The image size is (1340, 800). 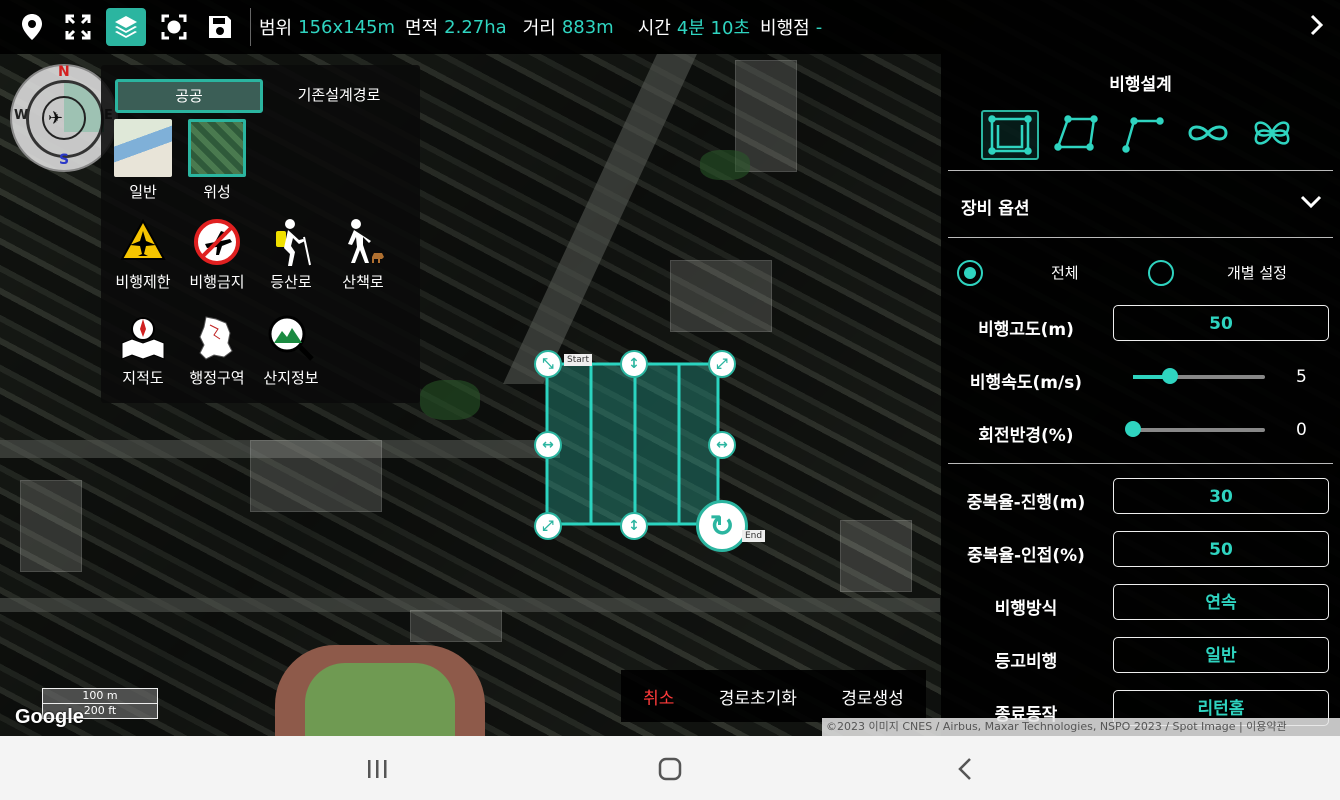 I want to click on overlap-forward-field: 30, so click(x=1221, y=496).